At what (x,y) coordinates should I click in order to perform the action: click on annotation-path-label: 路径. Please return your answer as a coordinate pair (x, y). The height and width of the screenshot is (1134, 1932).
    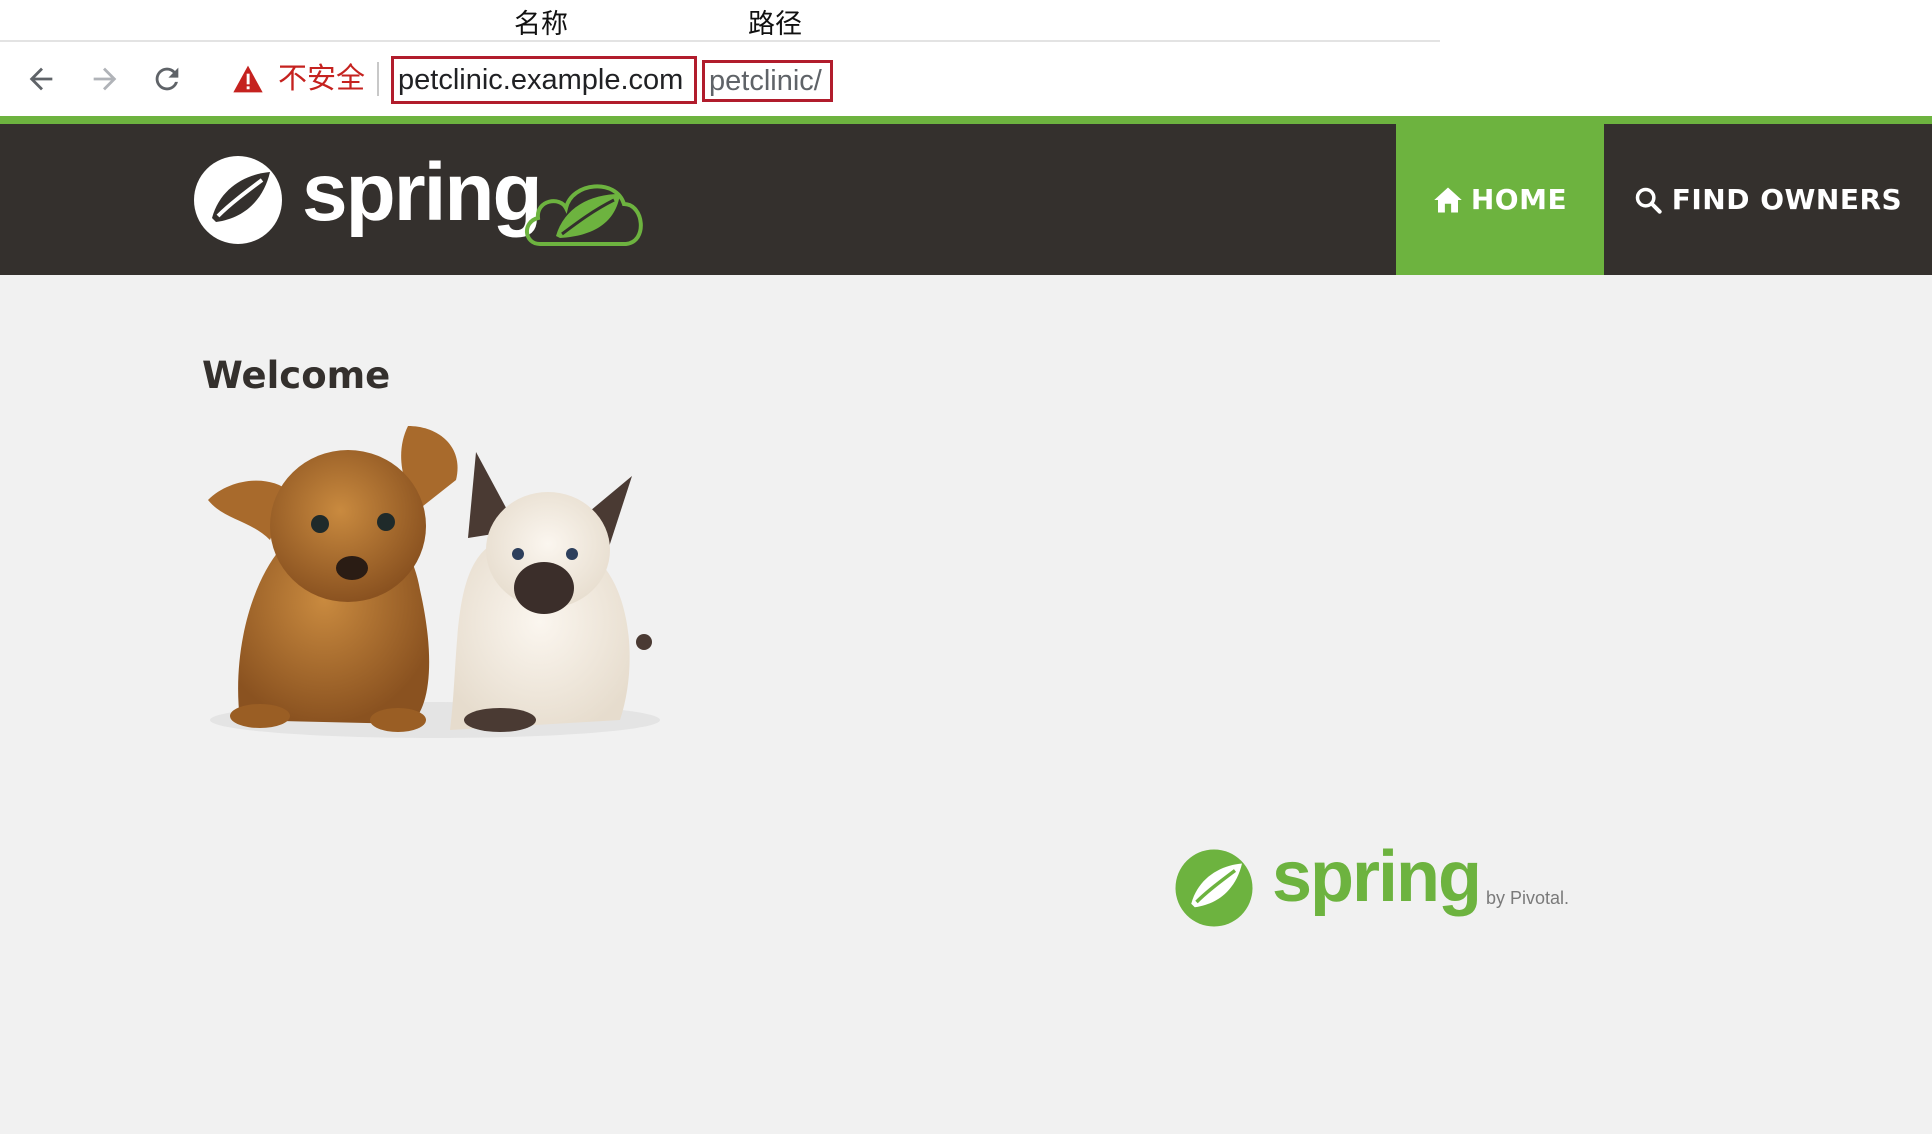
    Looking at the image, I should click on (775, 24).